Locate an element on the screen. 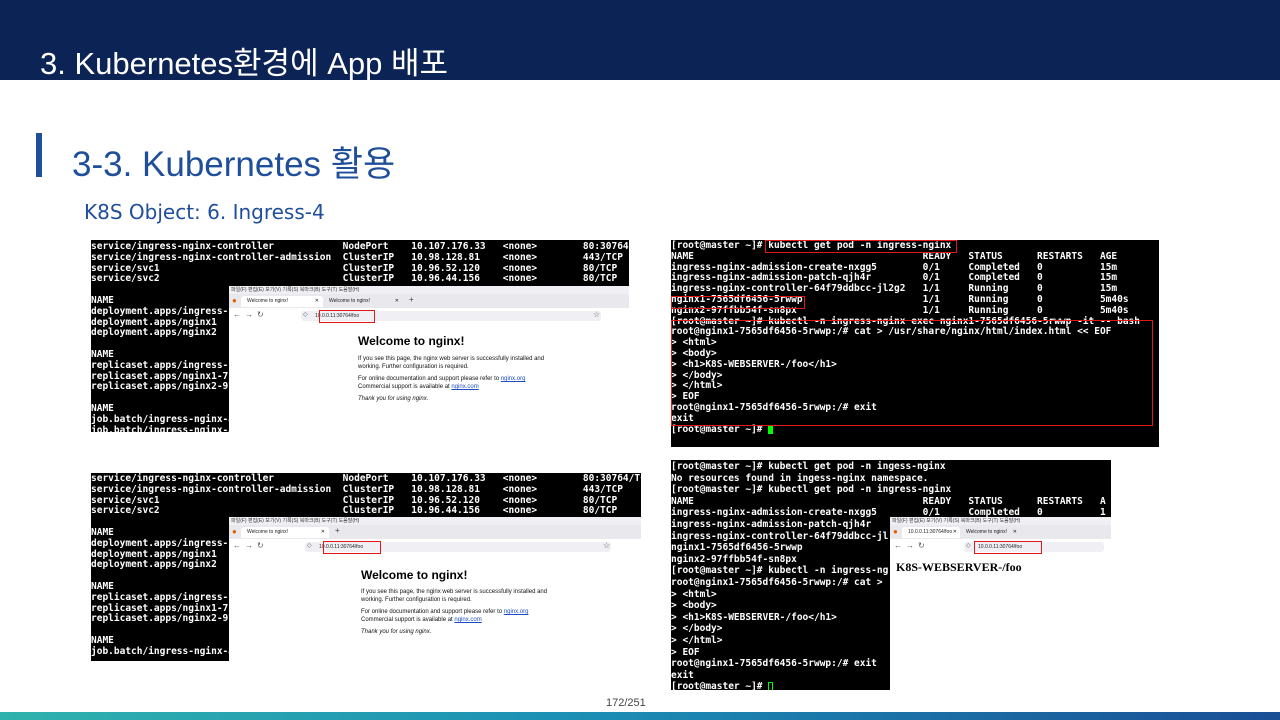 The width and height of the screenshot is (1280, 720). footer-gradient-bar is located at coordinates (640, 716).